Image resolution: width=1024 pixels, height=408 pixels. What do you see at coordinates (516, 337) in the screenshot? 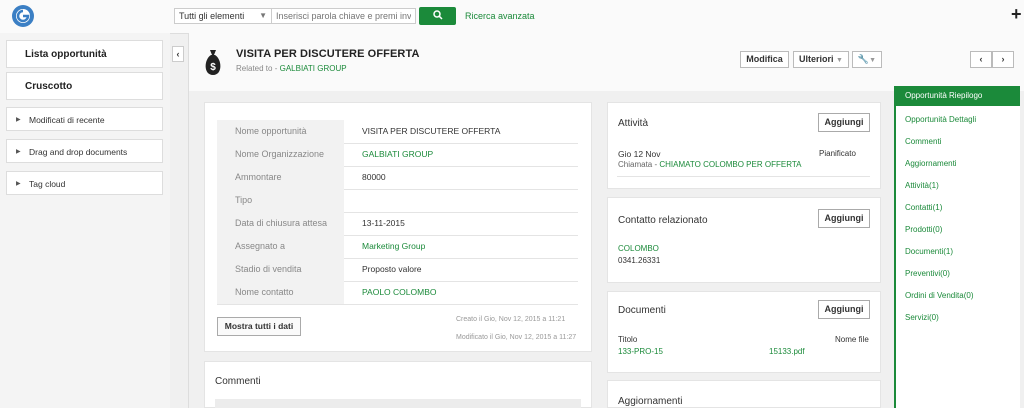
I see `modified-timestamp: Modificato il Gio, Nov 12, 2015 a 11:27` at bounding box center [516, 337].